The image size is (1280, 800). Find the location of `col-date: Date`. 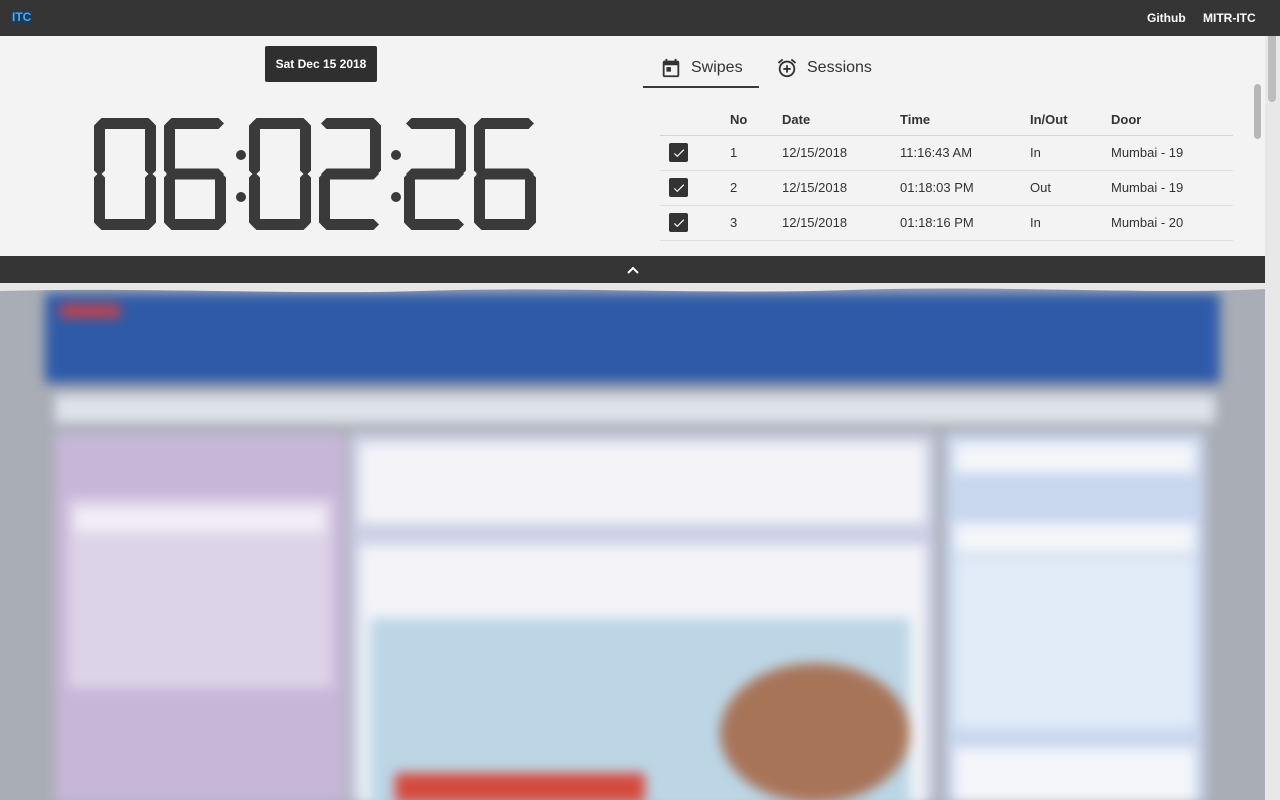

col-date: Date is located at coordinates (841, 118).